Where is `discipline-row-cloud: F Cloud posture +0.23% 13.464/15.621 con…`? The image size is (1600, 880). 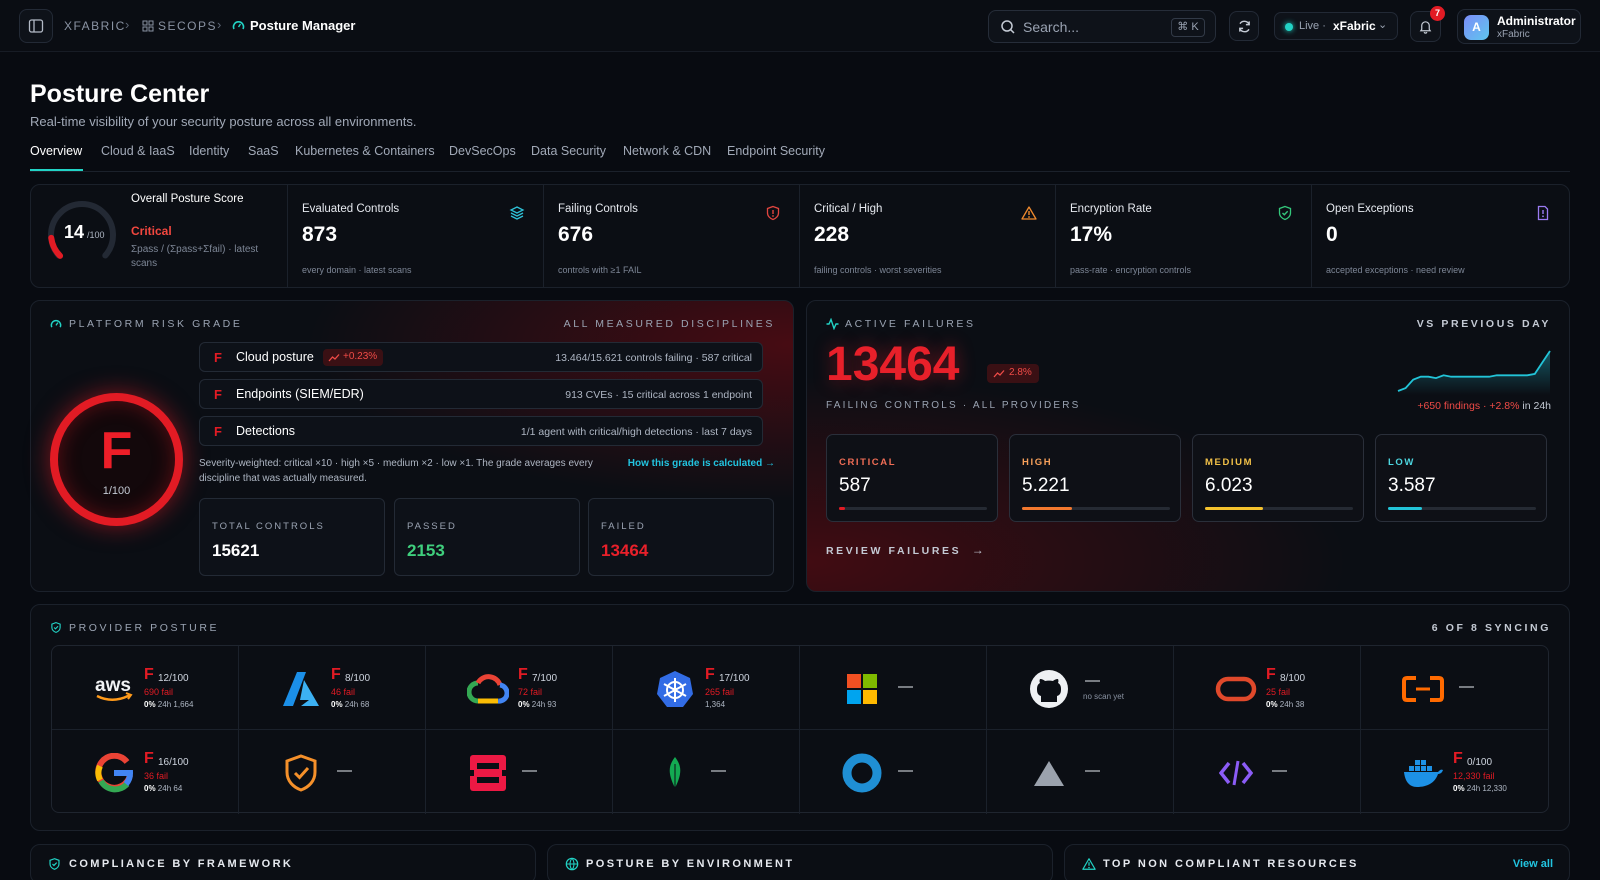
discipline-row-cloud: F Cloud posture +0.23% 13.464/15.621 con… is located at coordinates (481, 357).